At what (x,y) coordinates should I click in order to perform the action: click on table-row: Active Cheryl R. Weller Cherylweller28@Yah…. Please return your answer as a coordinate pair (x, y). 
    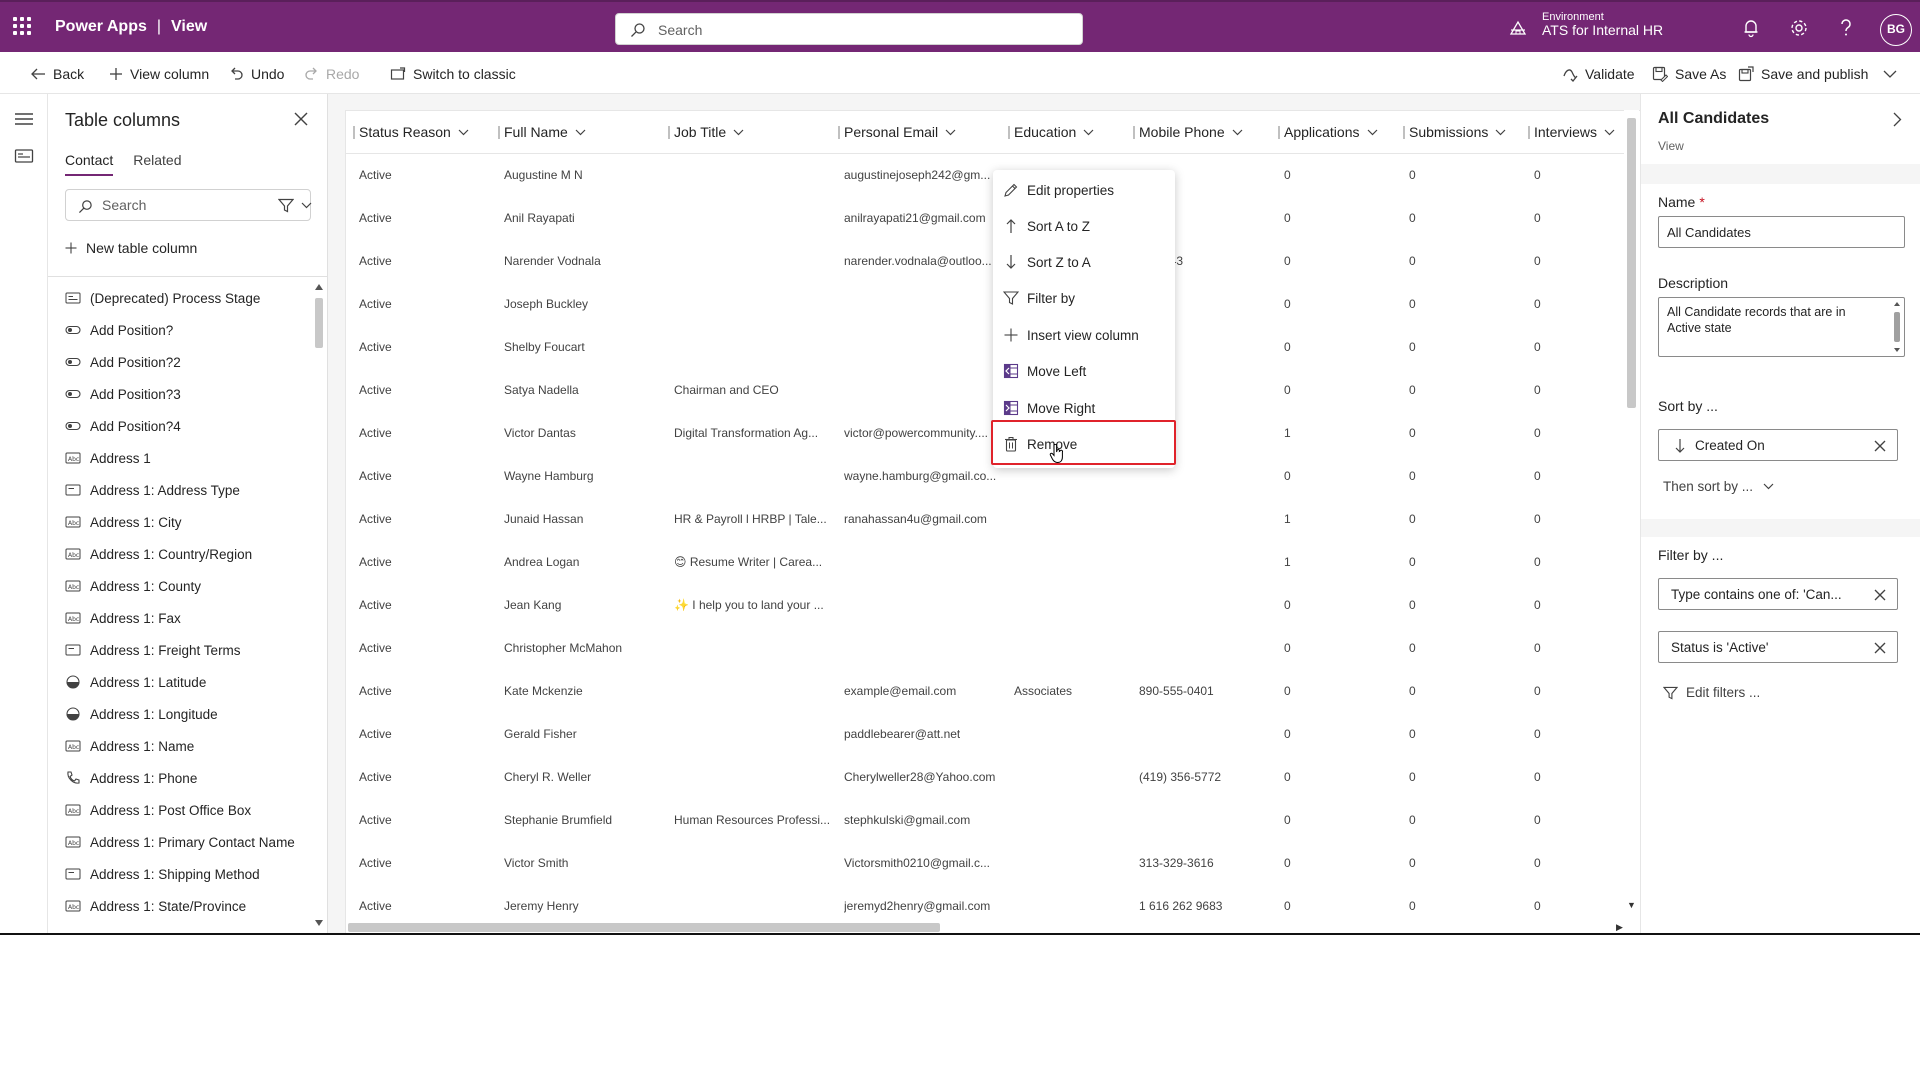
    Looking at the image, I should click on (991, 777).